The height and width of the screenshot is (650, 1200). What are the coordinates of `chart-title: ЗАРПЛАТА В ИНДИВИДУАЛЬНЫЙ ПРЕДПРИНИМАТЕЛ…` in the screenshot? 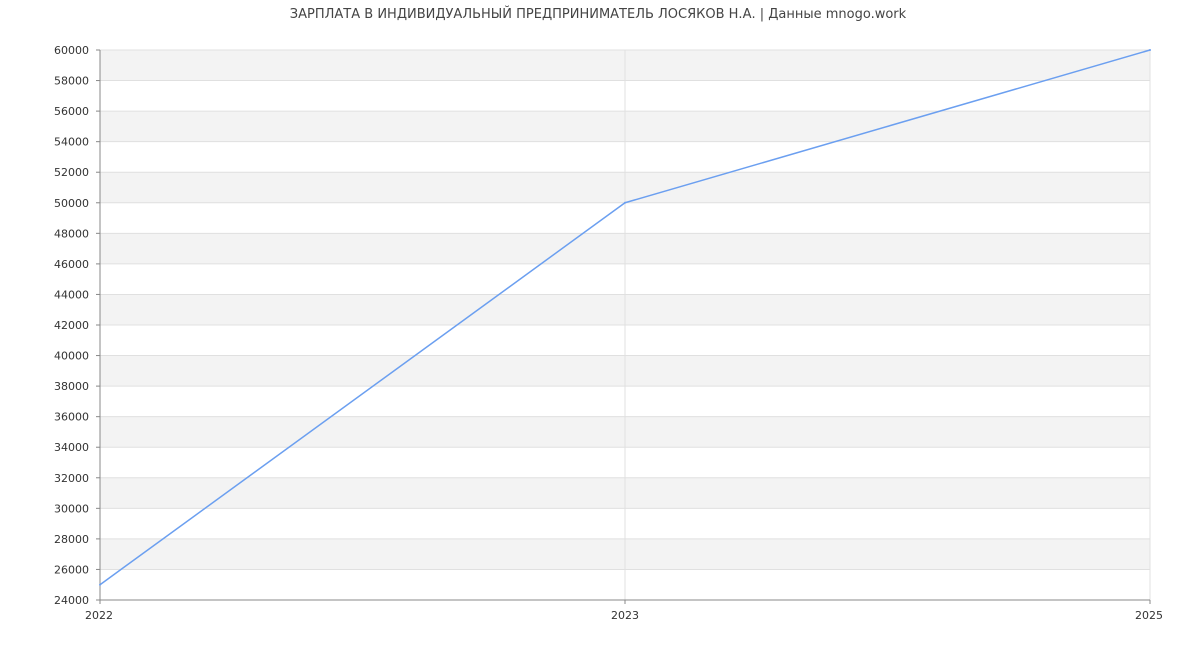 It's located at (598, 14).